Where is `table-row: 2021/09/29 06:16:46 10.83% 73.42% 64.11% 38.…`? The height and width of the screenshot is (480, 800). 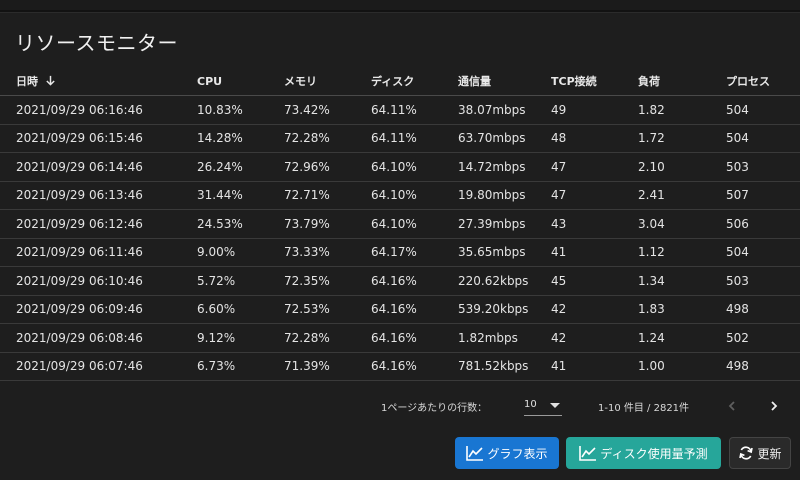
table-row: 2021/09/29 06:16:46 10.83% 73.42% 64.11% 38.… is located at coordinates (400, 110).